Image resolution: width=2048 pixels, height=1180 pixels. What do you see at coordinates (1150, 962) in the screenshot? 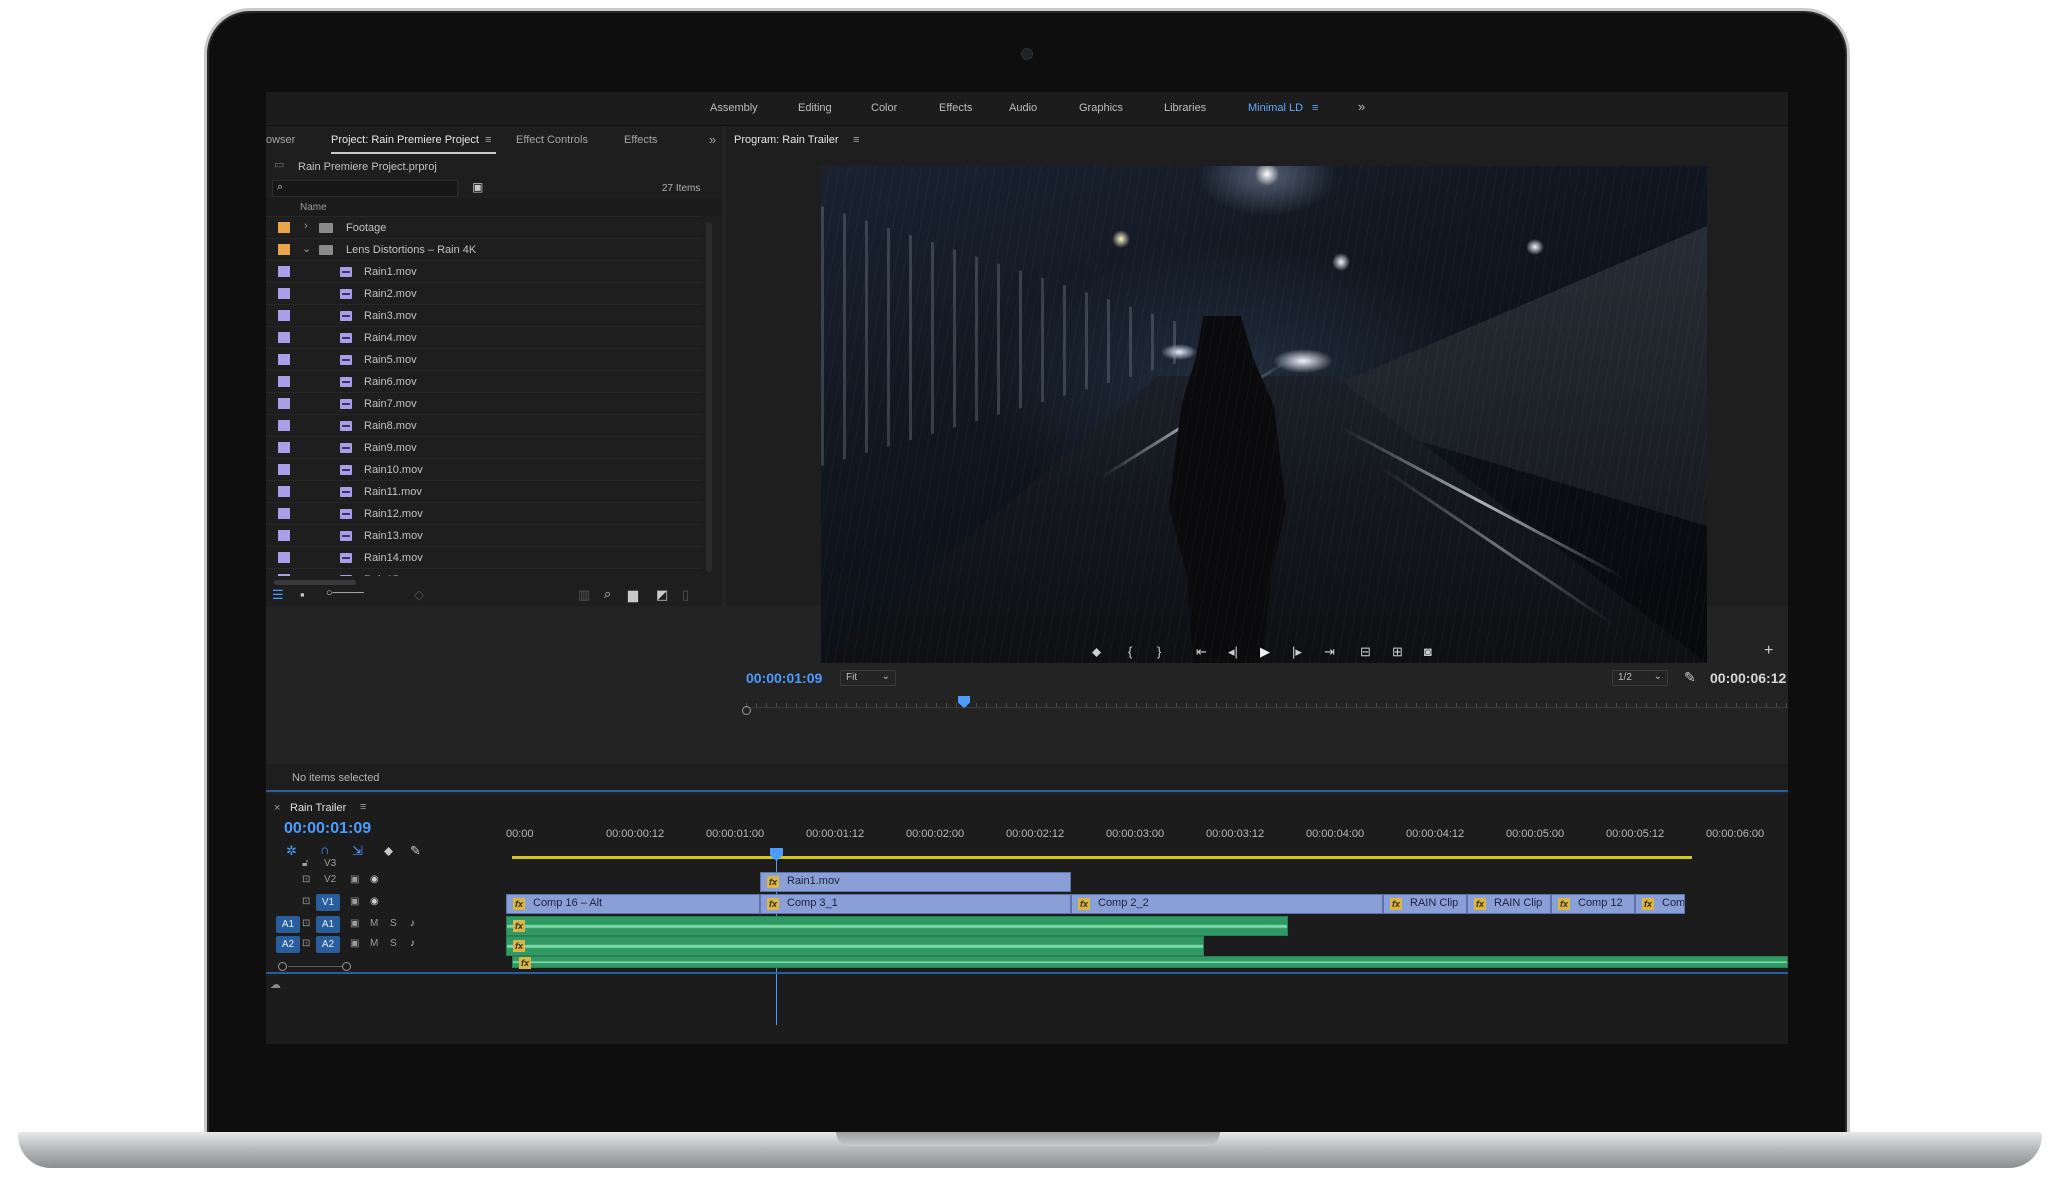
I see `audio-clip-a3: fx` at bounding box center [1150, 962].